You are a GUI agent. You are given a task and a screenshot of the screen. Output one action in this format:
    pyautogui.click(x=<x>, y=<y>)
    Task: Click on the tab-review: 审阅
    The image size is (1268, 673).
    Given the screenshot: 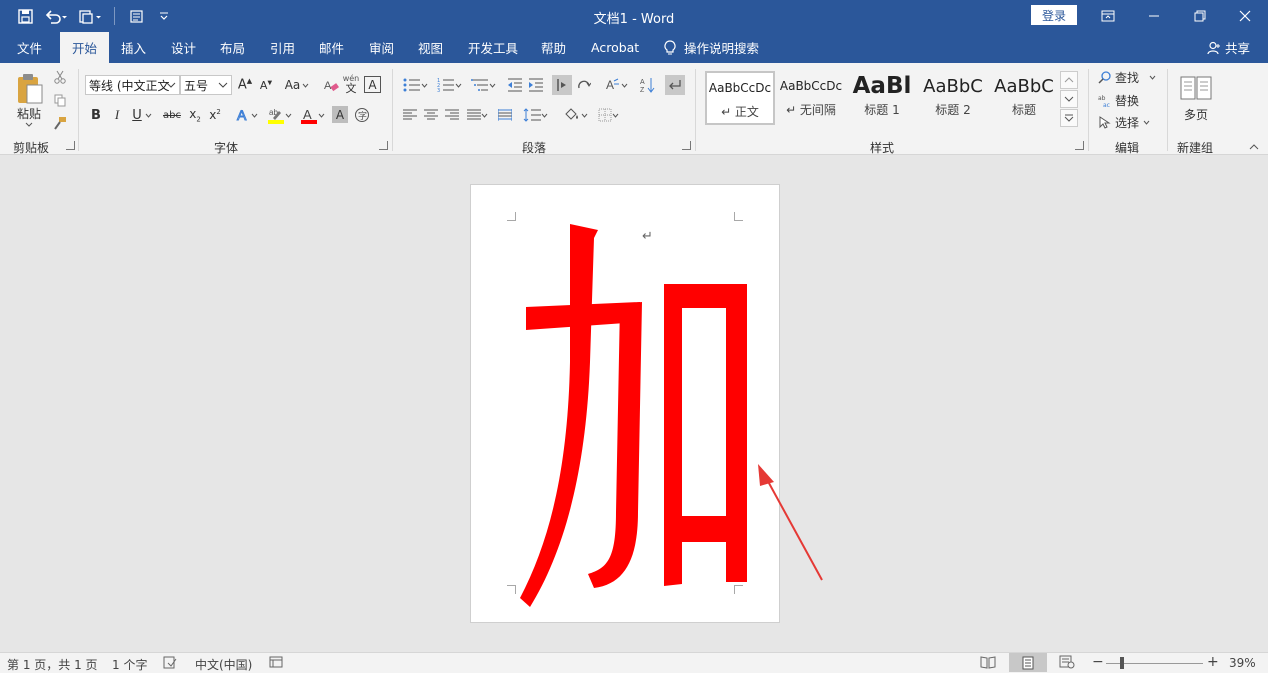 What is the action you would take?
    pyautogui.click(x=381, y=47)
    